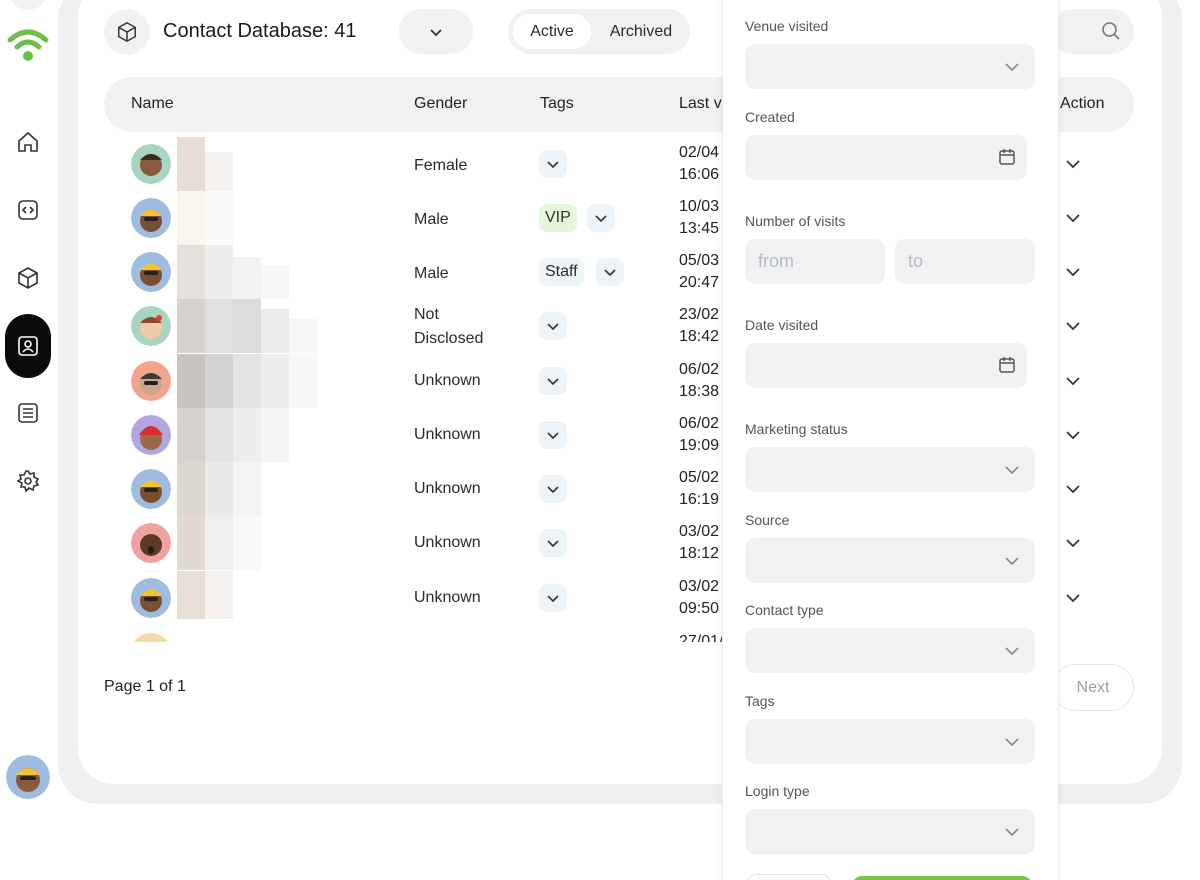 This screenshot has width=1200, height=880. I want to click on filter-label-source: Source, so click(767, 520).